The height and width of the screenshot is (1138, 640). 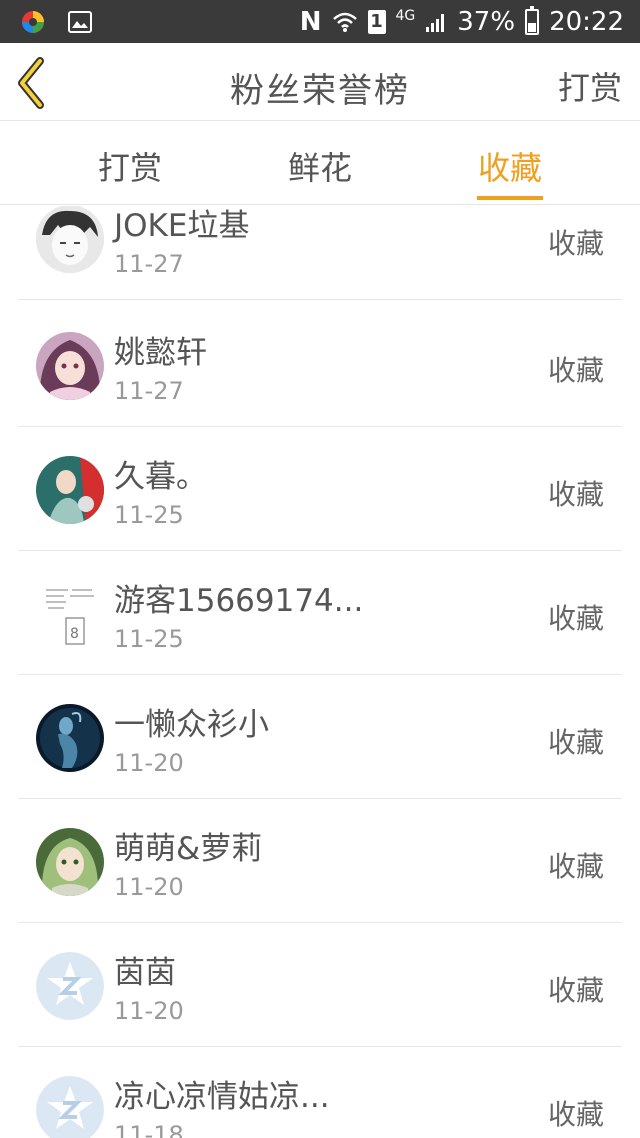 I want to click on tab-favorites: 收藏, so click(x=510, y=166).